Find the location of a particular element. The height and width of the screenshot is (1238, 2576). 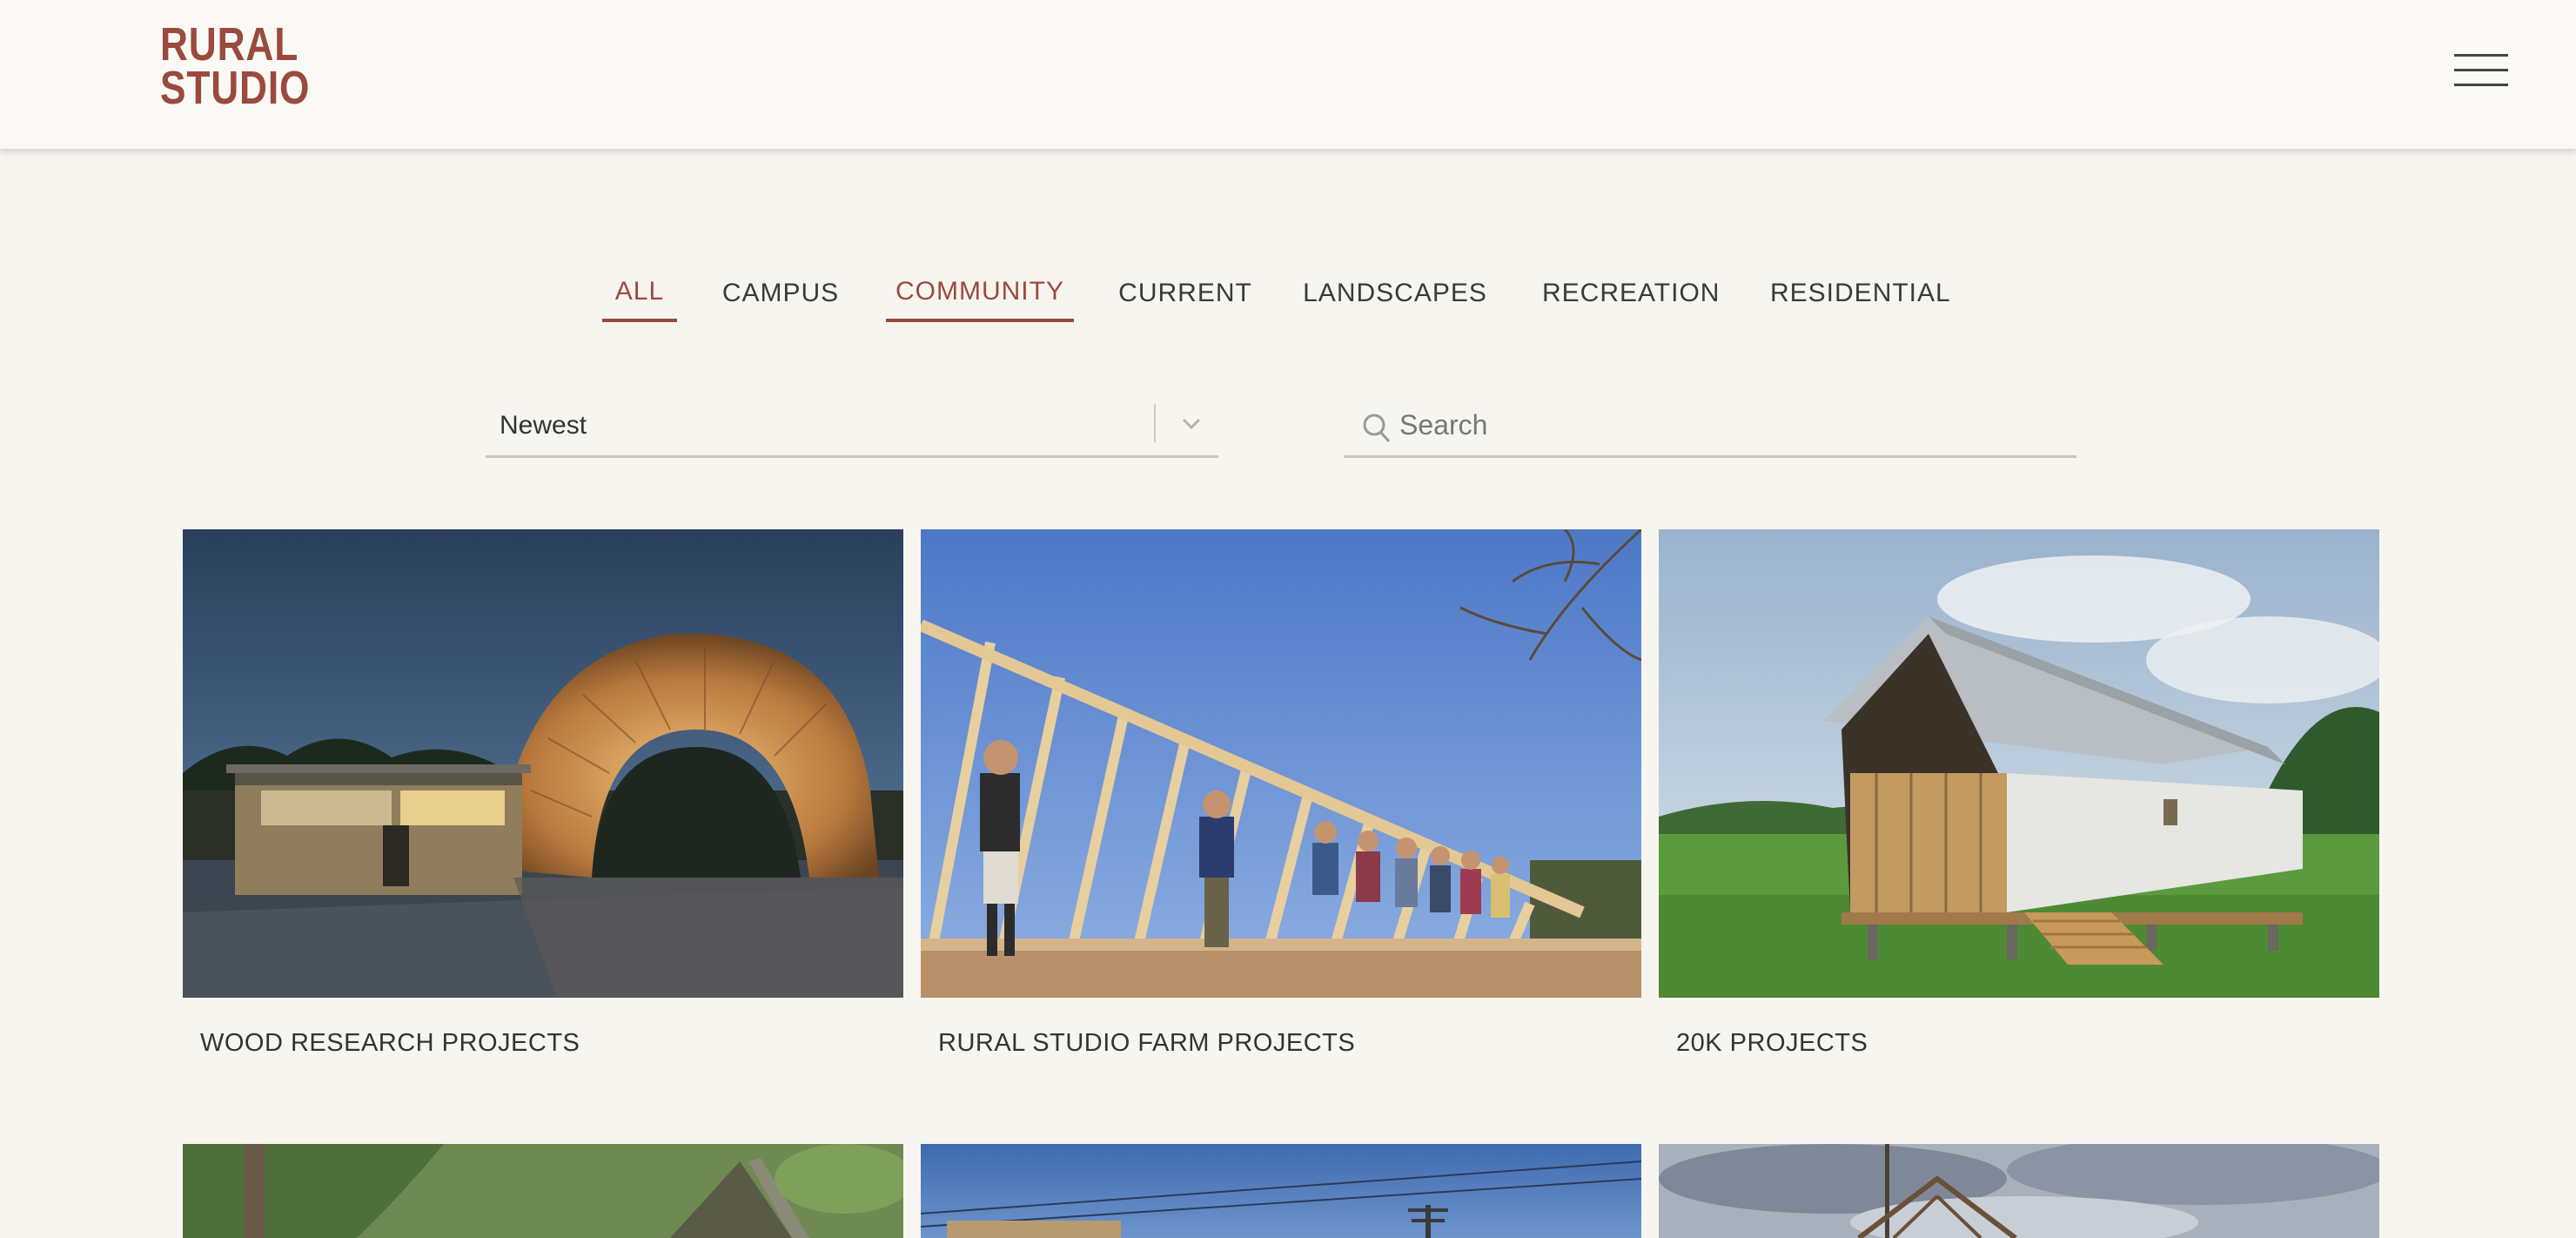

chevron-down-icon is located at coordinates (1191, 426).